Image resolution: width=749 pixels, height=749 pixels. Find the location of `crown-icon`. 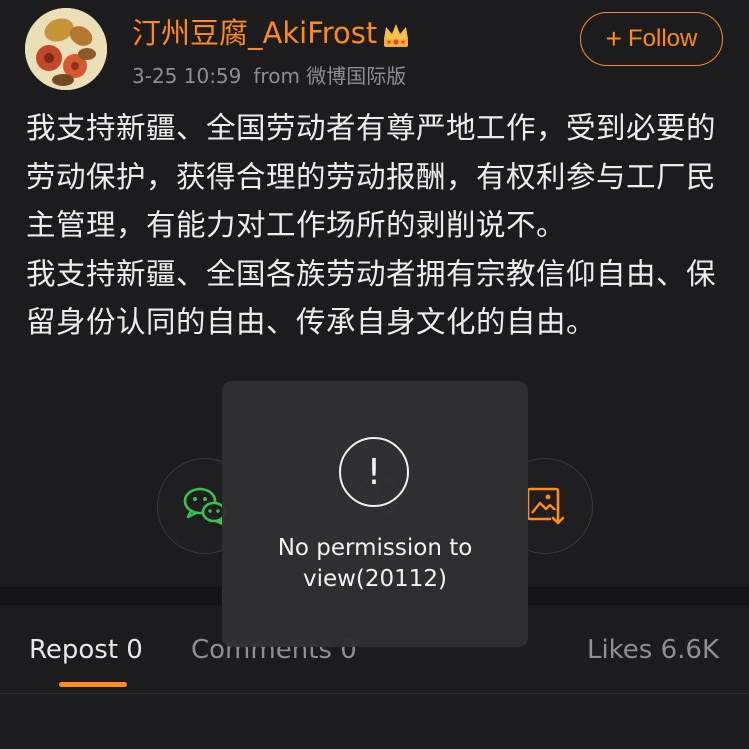

crown-icon is located at coordinates (396, 35).